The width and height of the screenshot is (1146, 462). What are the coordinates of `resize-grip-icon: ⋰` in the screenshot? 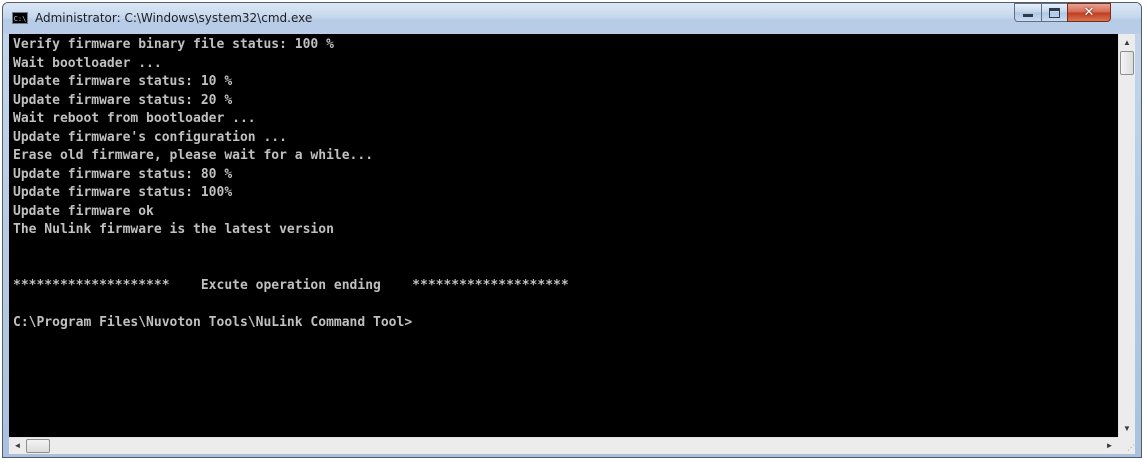 It's located at (1126, 445).